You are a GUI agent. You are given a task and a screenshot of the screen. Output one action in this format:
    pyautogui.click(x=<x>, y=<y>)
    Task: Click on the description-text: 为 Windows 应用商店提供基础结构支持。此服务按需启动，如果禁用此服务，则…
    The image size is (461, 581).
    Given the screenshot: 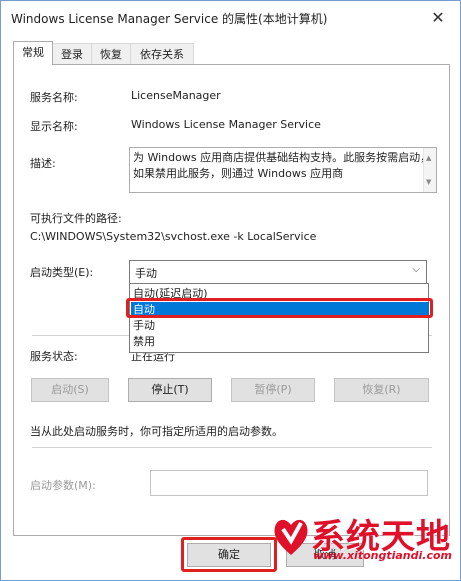 What is the action you would take?
    pyautogui.click(x=282, y=165)
    